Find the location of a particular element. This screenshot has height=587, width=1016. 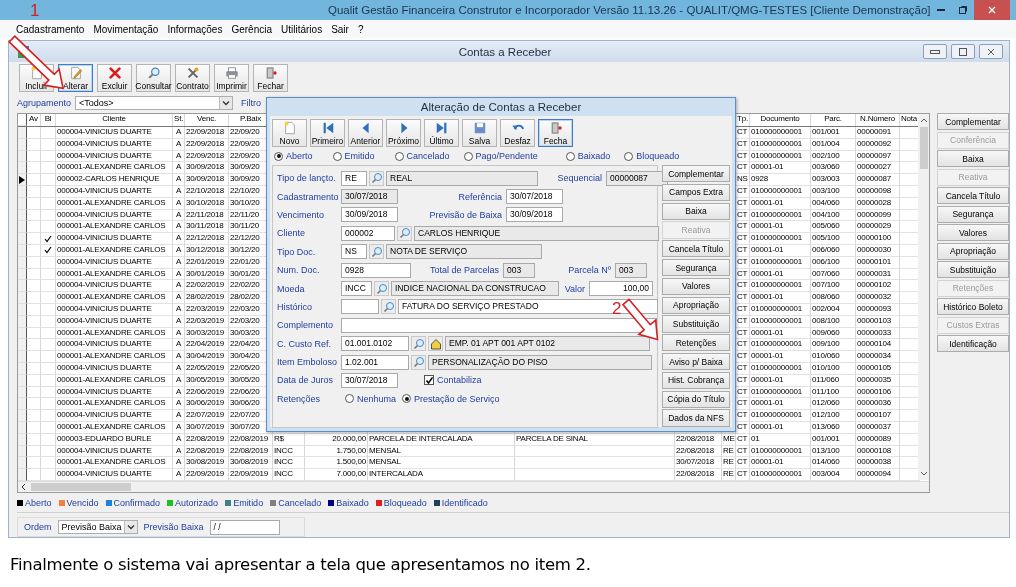

column-header: Venc. is located at coordinates (207, 120).